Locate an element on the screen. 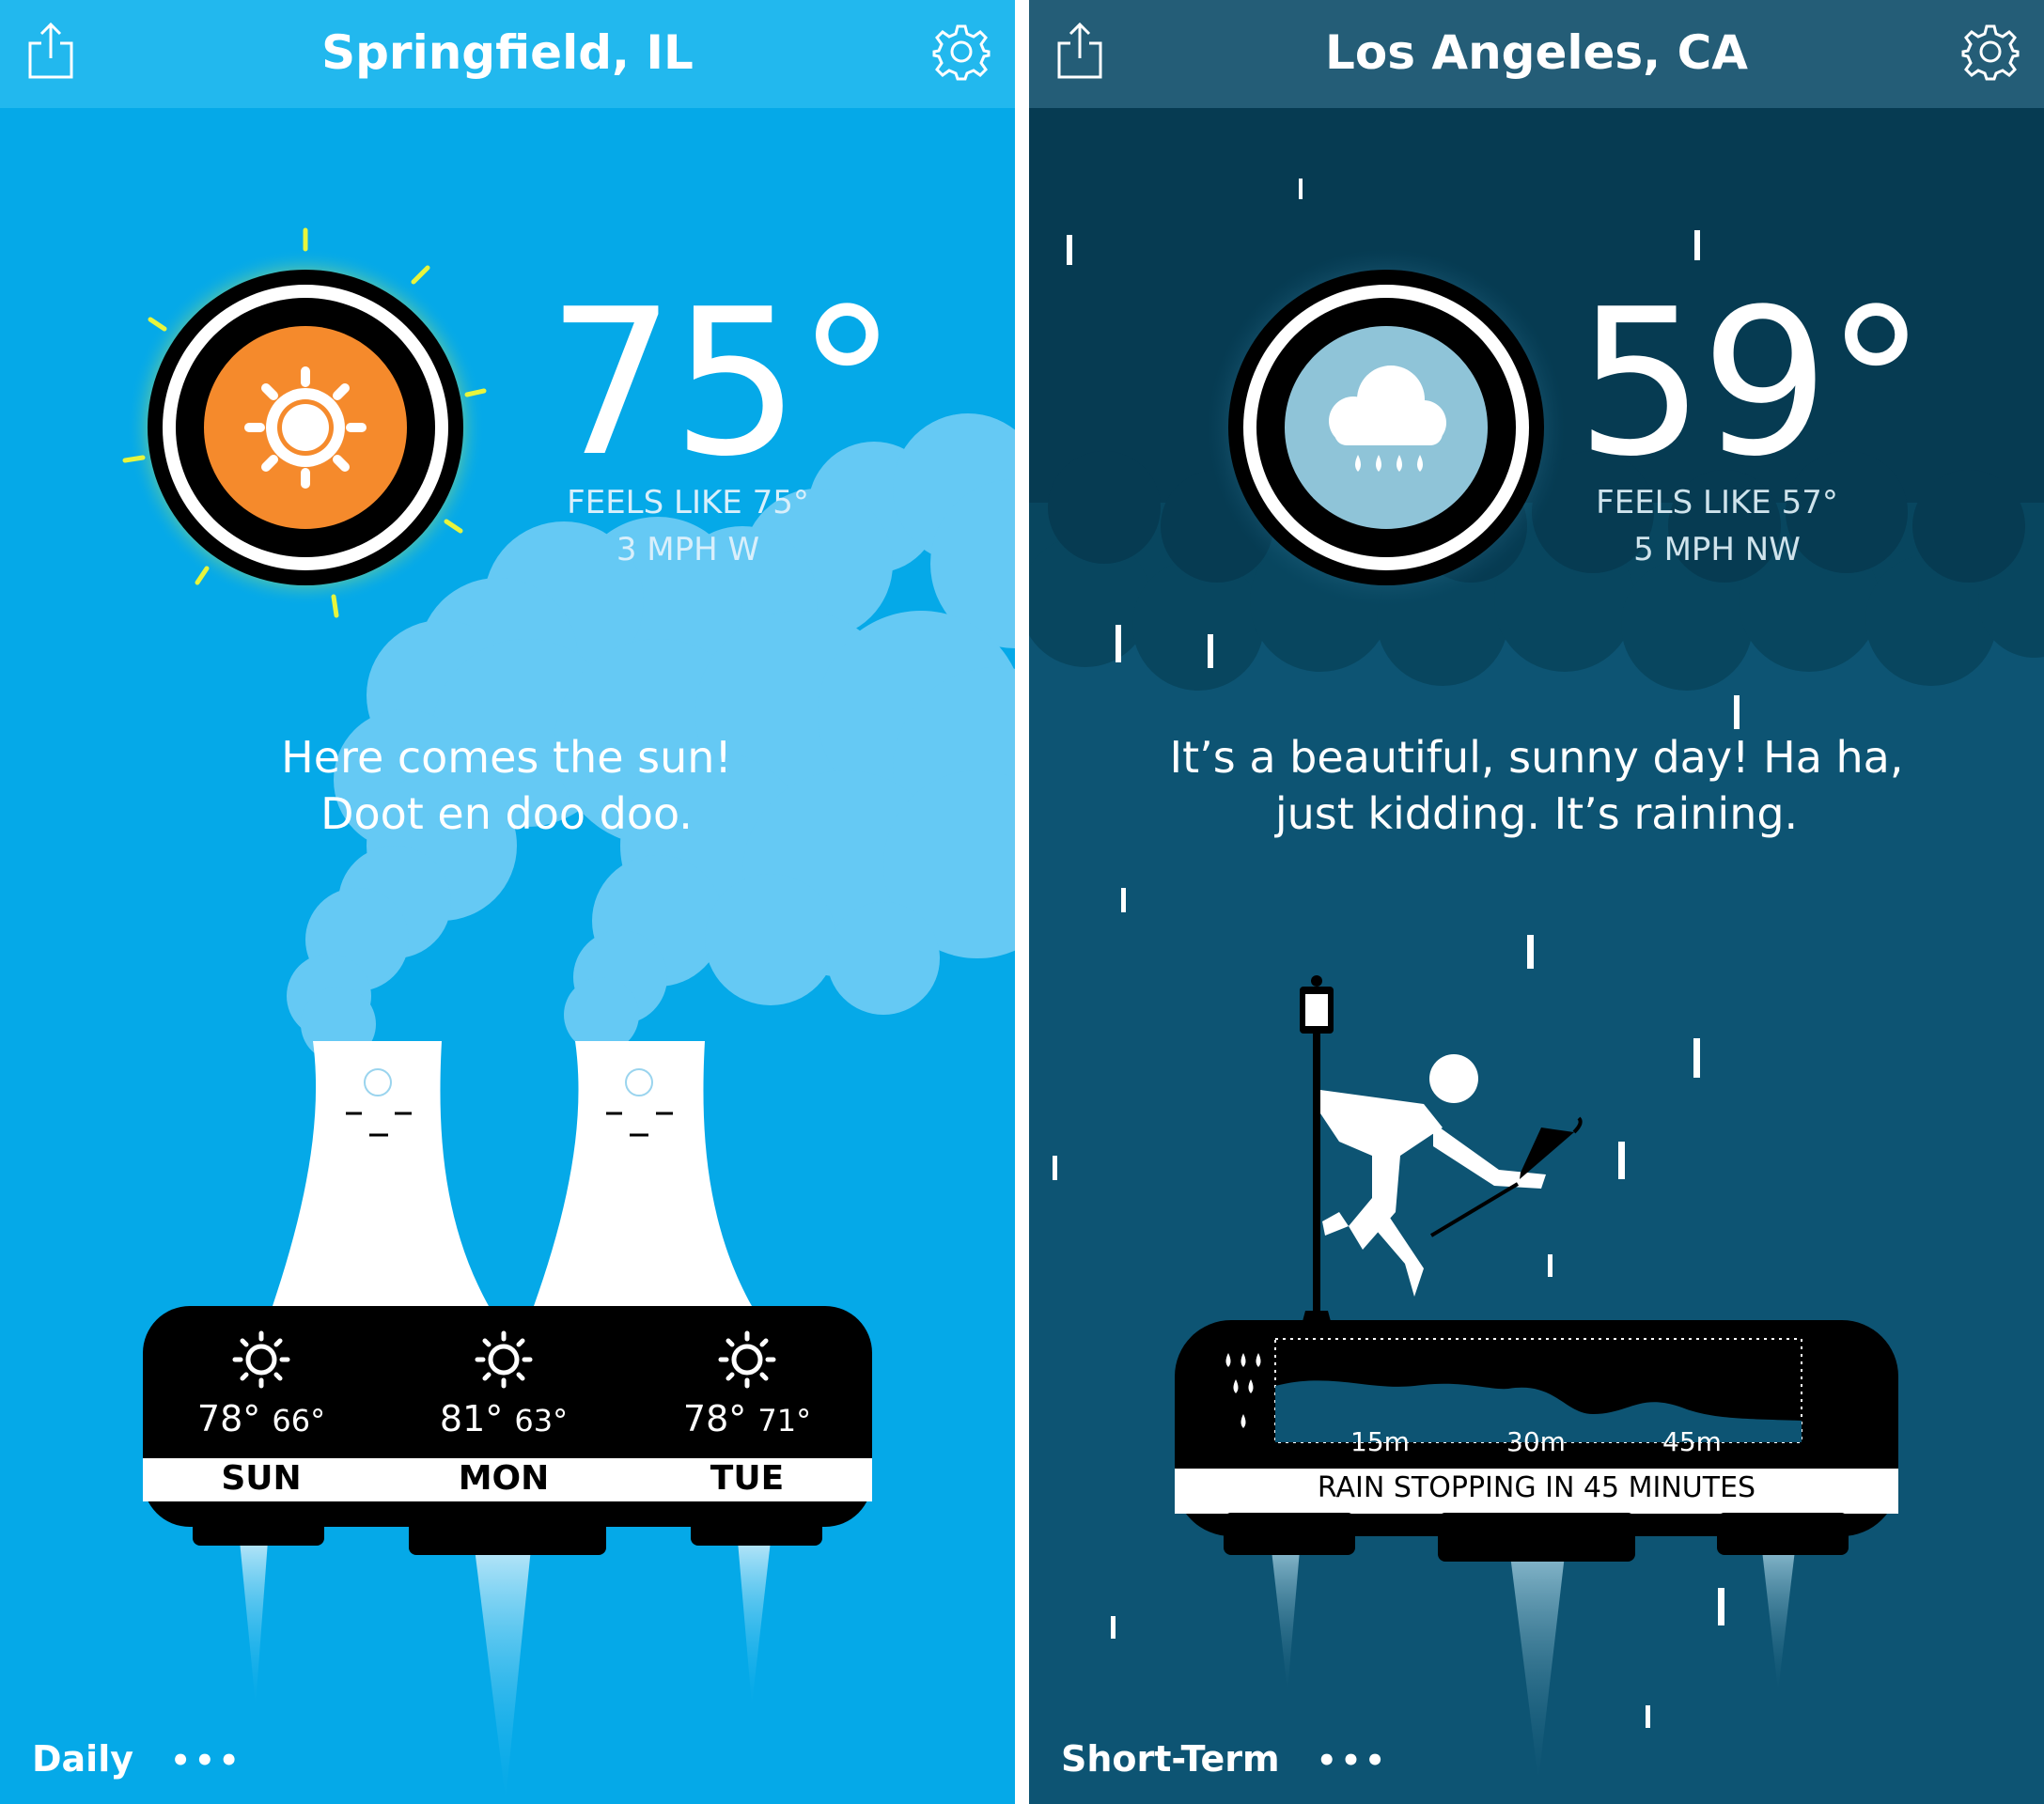  current-temperature: 59° is located at coordinates (1751, 383).